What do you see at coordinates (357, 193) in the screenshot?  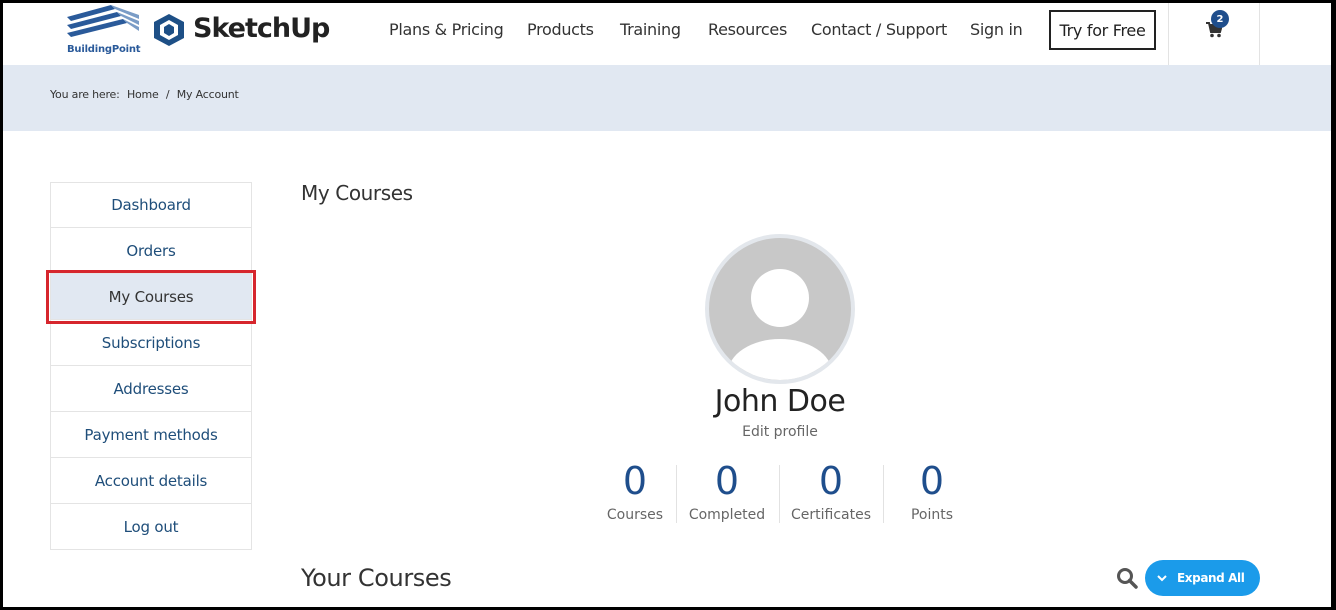 I see `section-title: My Courses` at bounding box center [357, 193].